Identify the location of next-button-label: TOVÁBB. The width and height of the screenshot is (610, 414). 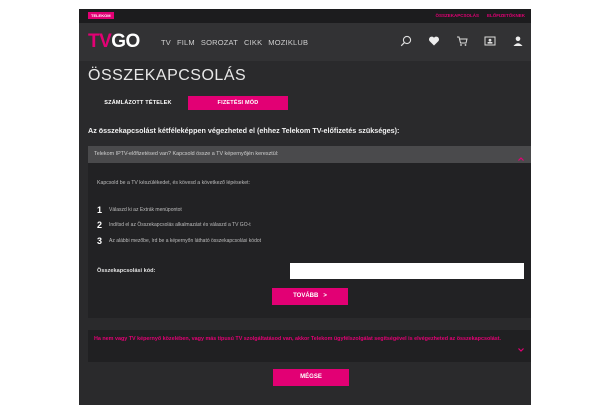
(306, 296).